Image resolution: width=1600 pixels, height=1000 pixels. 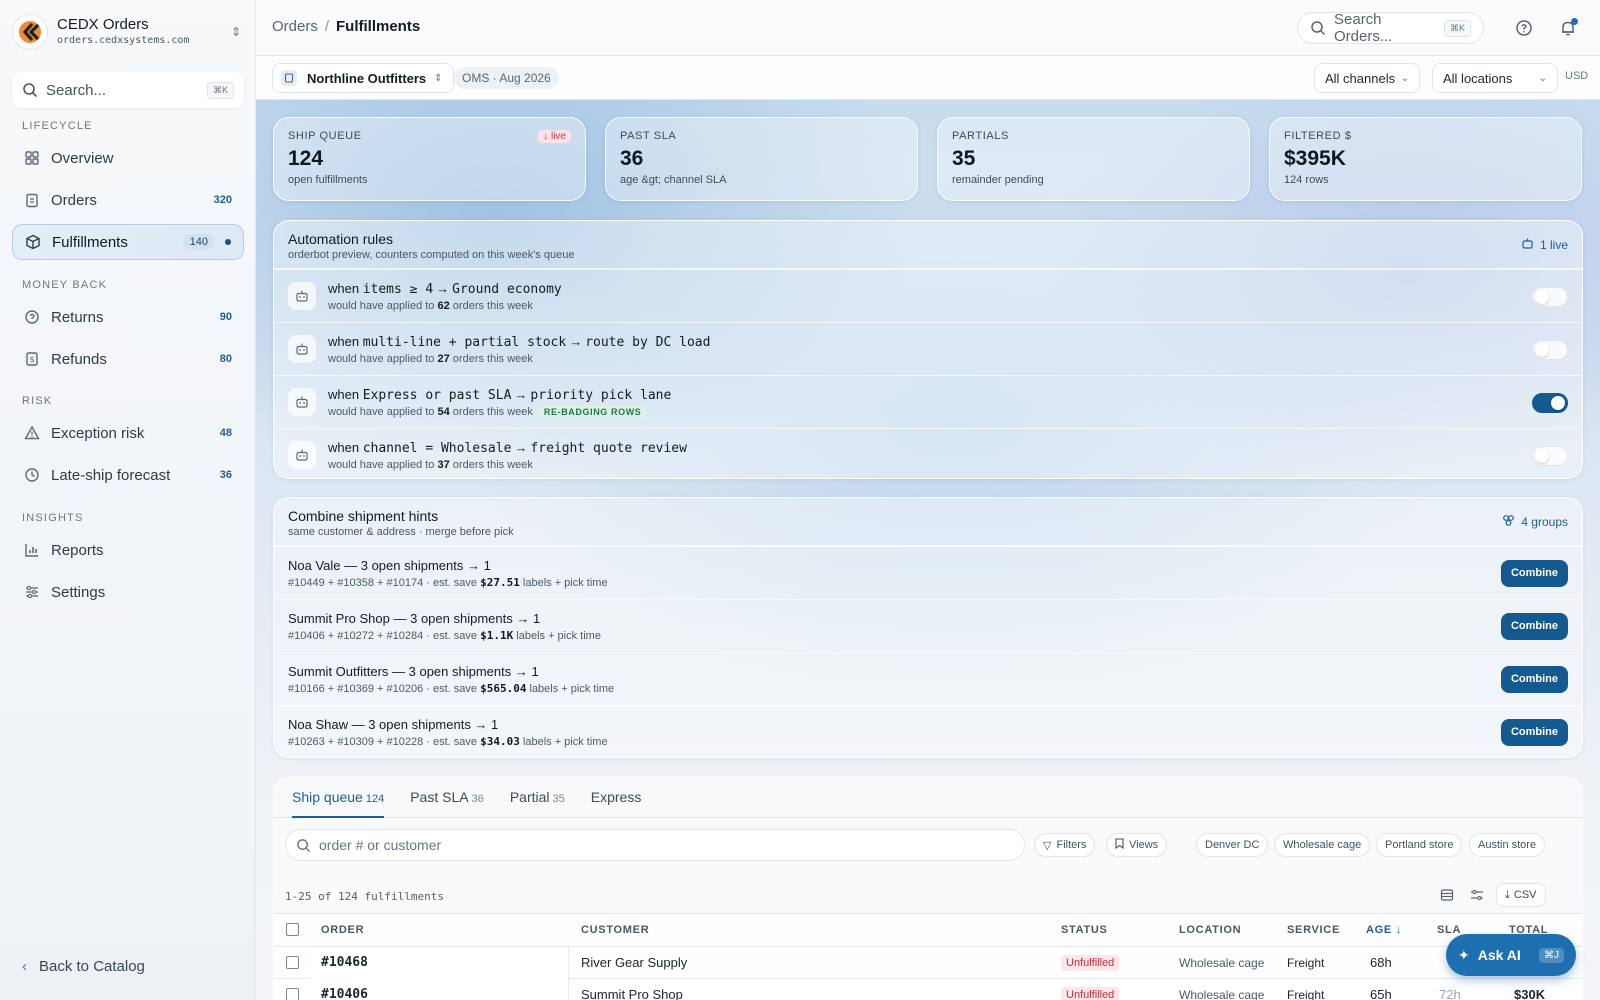 I want to click on column-header-service: SERVICE, so click(x=1313, y=930).